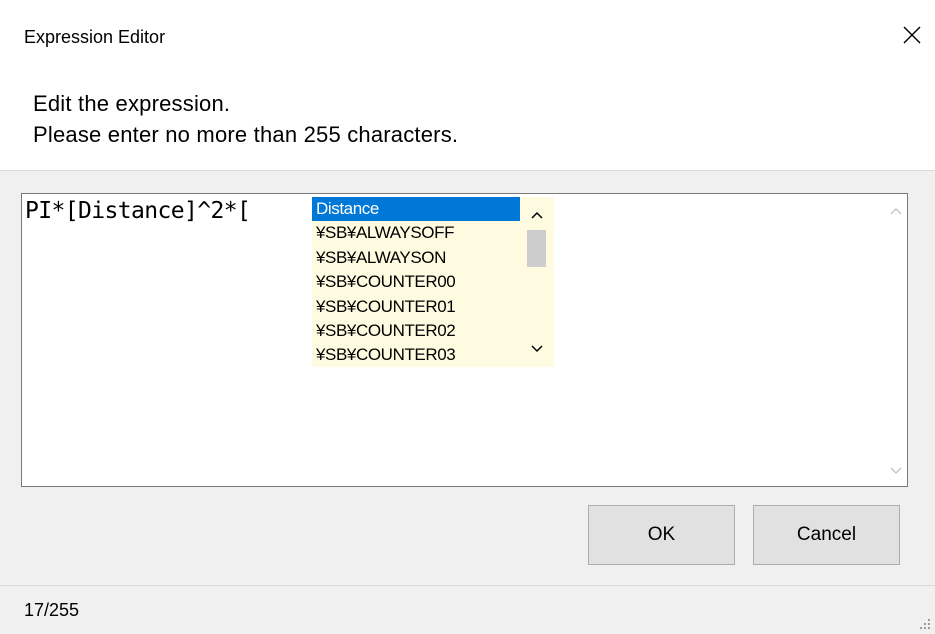  I want to click on autocomplete-item: ¥SB¥COUNTER00, so click(416, 282).